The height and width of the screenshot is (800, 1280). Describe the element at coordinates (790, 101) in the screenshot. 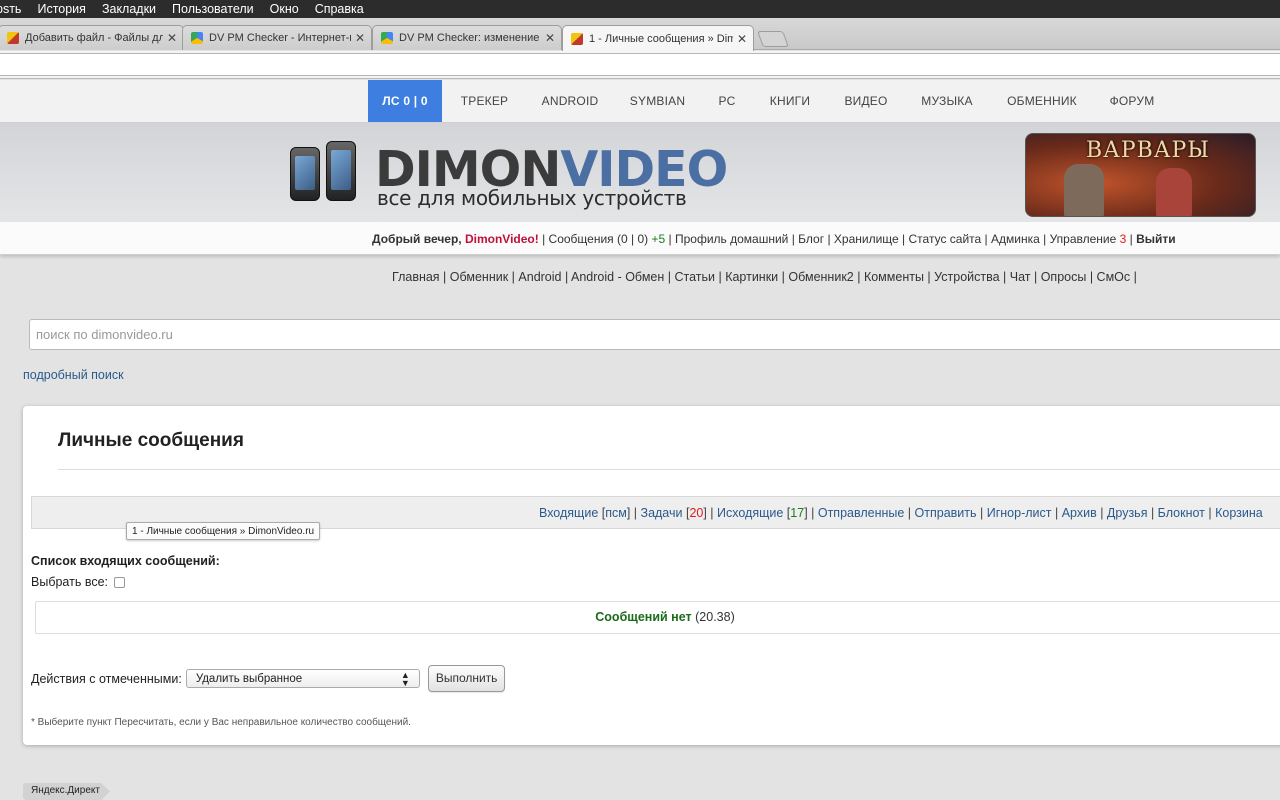

I see `nav-books: КНИГИ` at that location.